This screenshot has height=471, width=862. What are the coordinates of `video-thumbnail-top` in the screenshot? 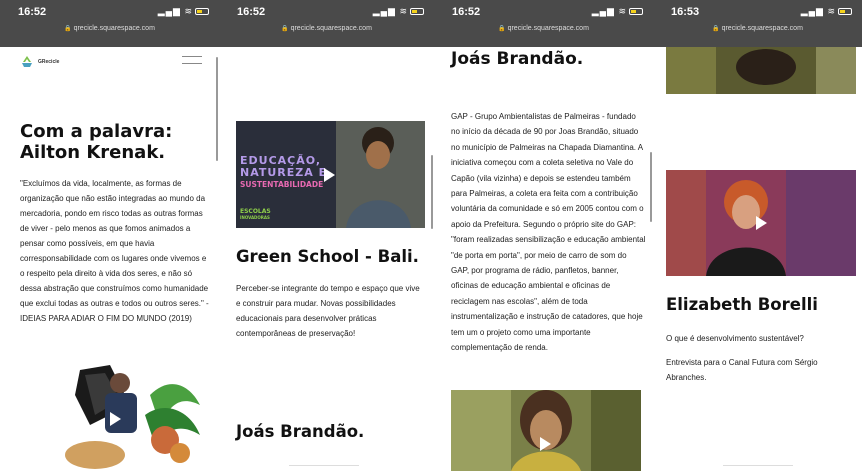 It's located at (761, 70).